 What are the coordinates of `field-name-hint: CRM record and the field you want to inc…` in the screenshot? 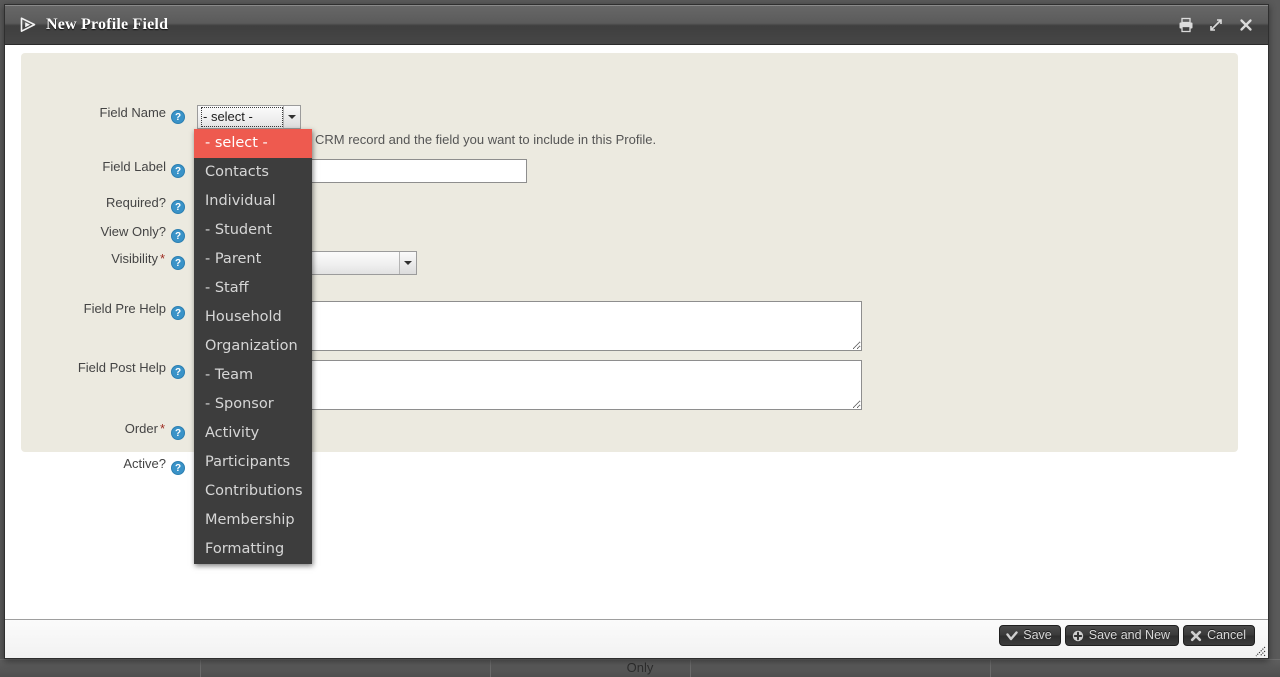 It's located at (486, 139).